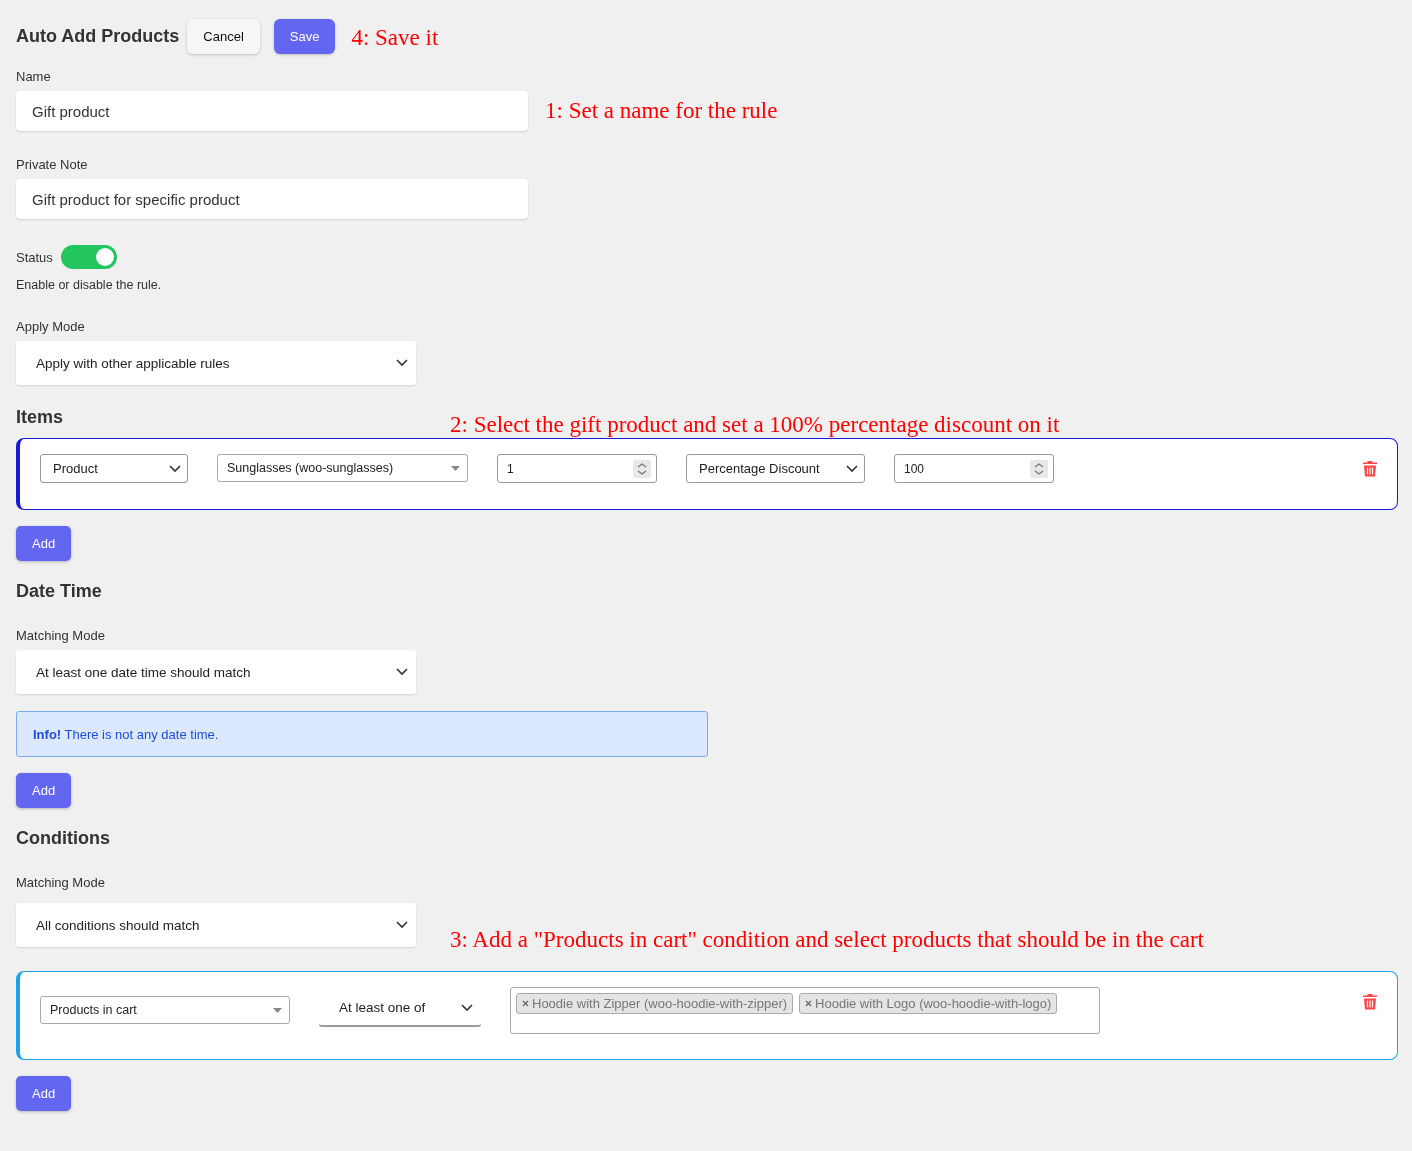 The width and height of the screenshot is (1412, 1151). What do you see at coordinates (928, 1003) in the screenshot?
I see `product-tag: Hoodie with Logo (woo-hoodie-with-logo)` at bounding box center [928, 1003].